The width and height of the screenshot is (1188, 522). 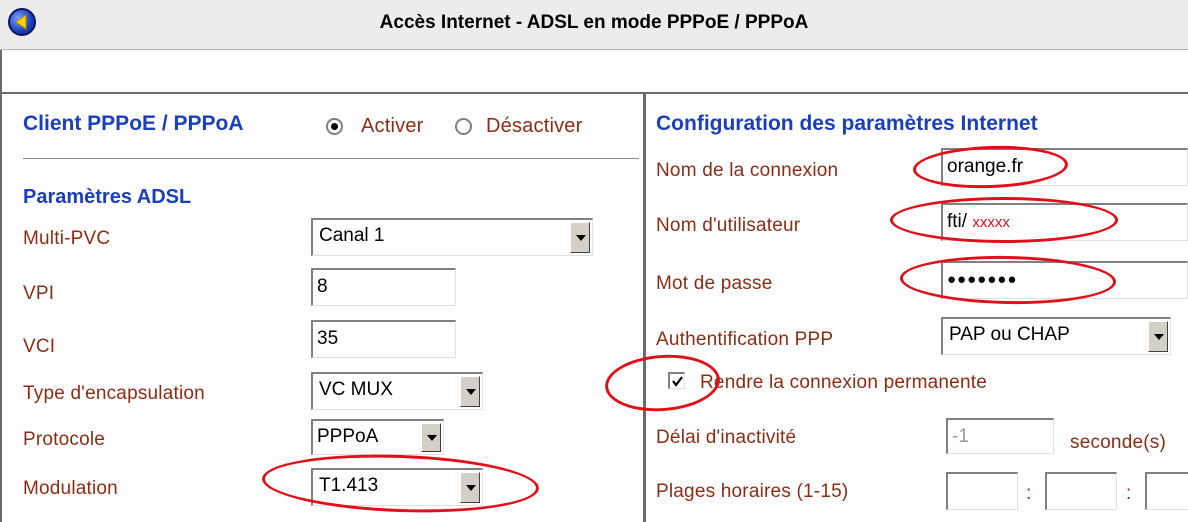 I want to click on multipvc-label: Multi-PVC, so click(x=67, y=238).